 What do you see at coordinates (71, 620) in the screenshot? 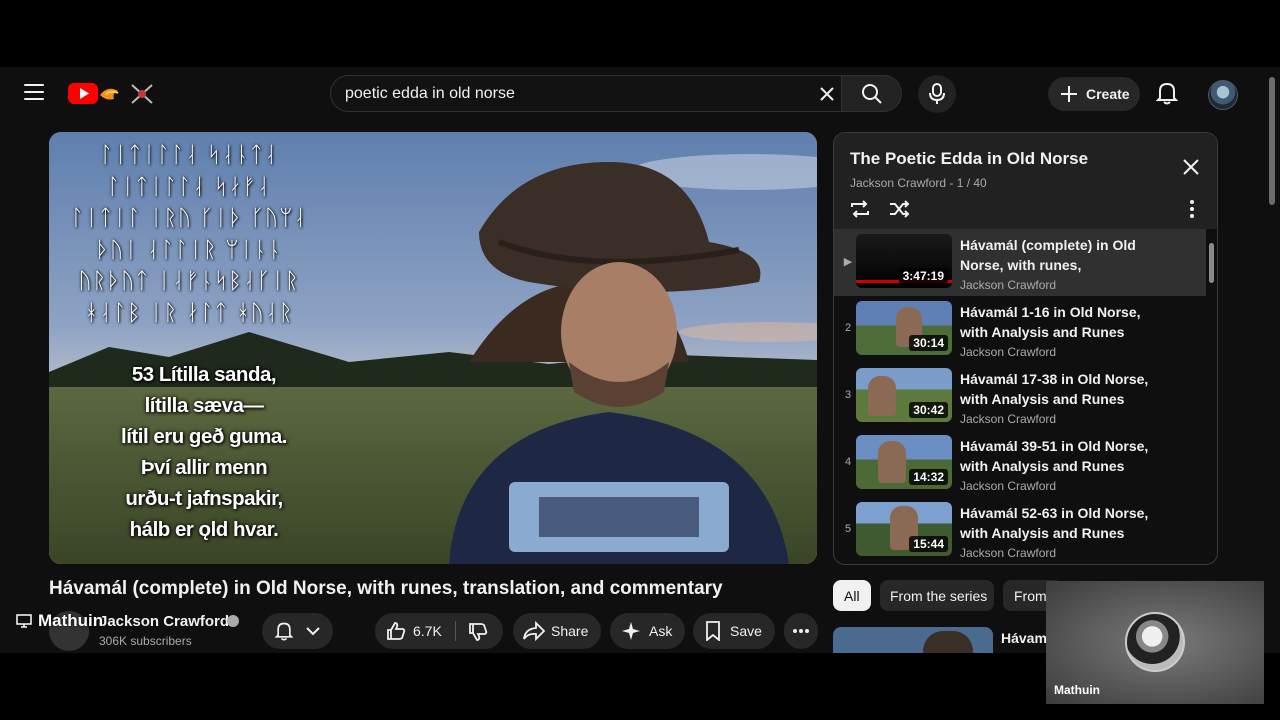
I see `presenter-name: Mathuin` at bounding box center [71, 620].